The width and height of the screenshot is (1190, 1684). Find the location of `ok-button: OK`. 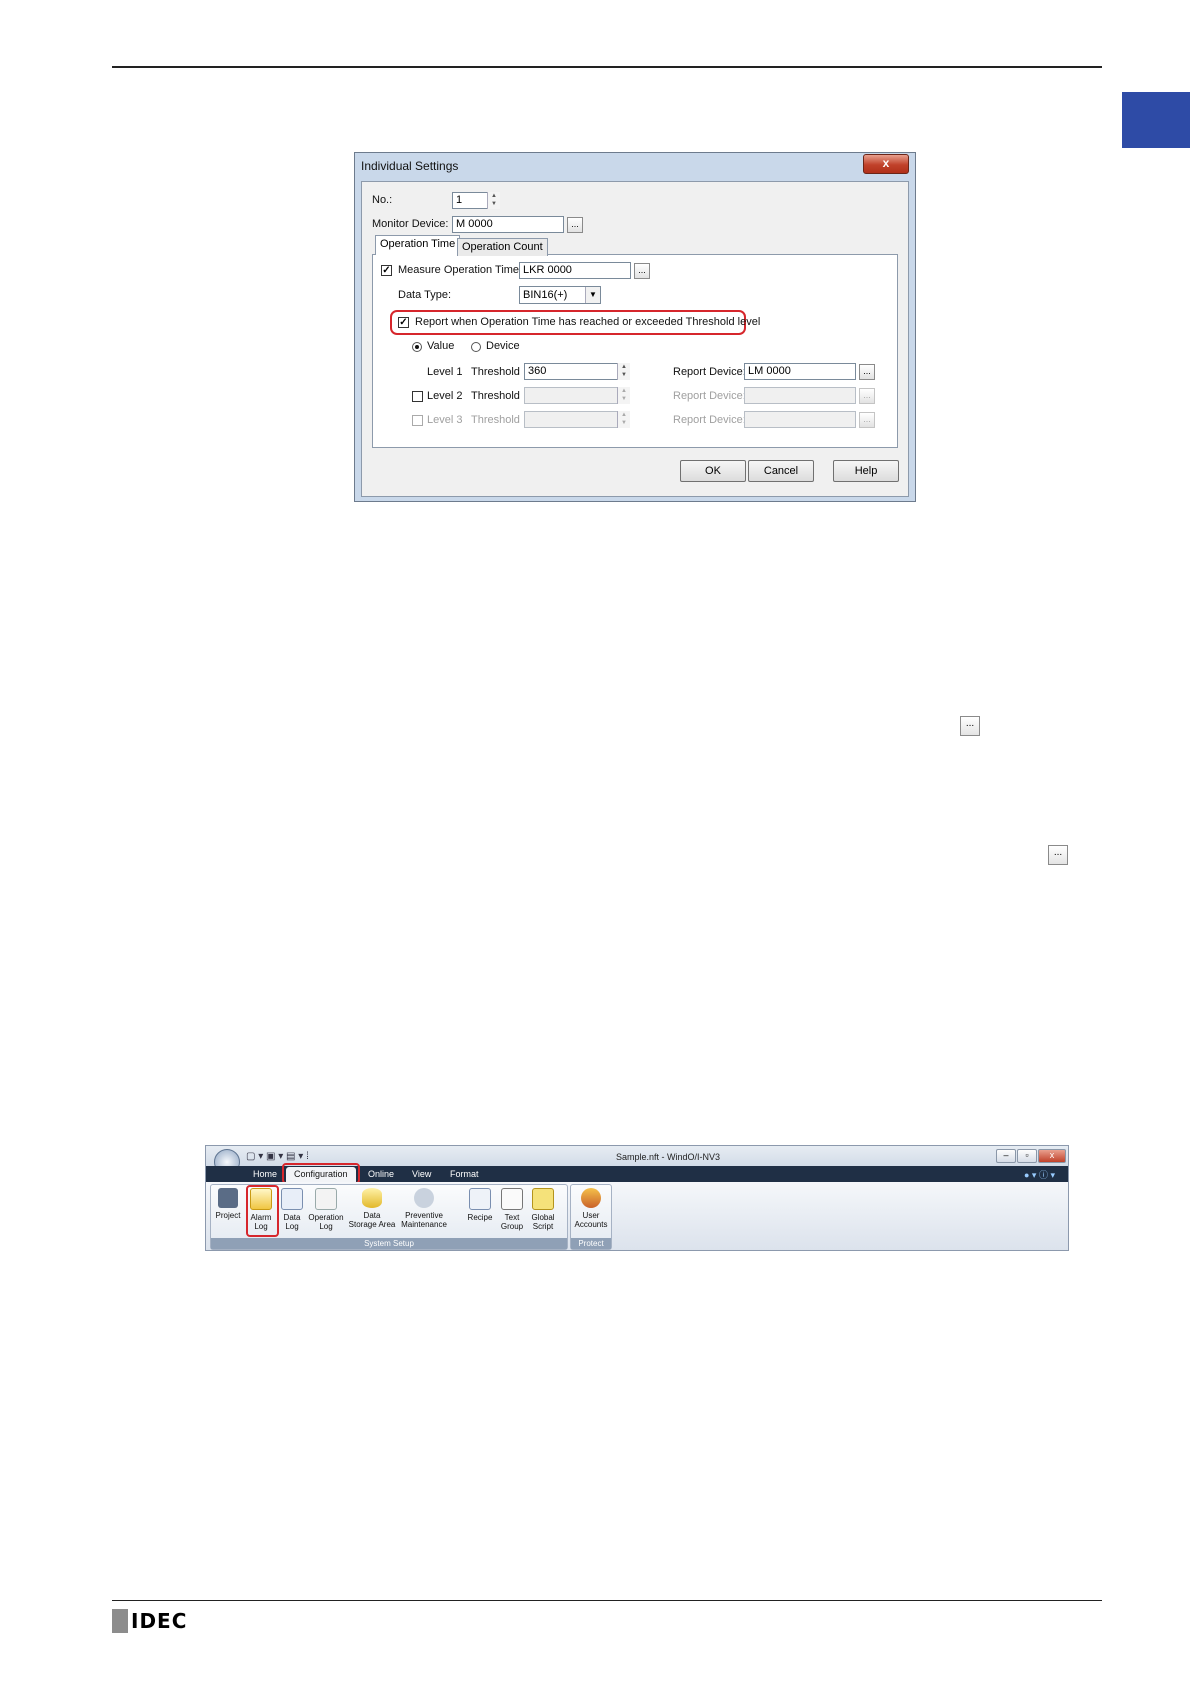

ok-button: OK is located at coordinates (713, 471).